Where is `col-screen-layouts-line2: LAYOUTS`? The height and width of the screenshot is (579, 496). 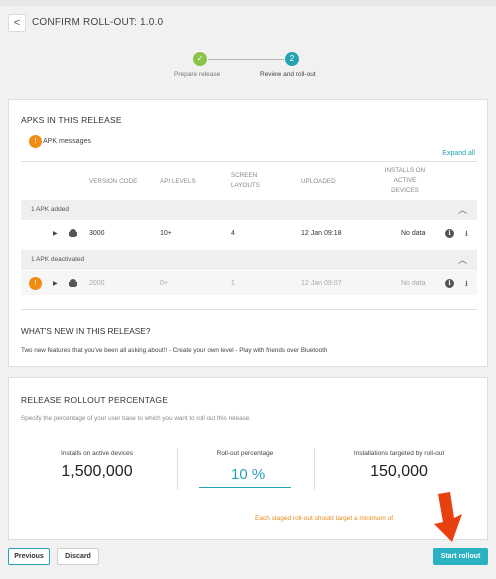 col-screen-layouts-line2: LAYOUTS is located at coordinates (245, 185).